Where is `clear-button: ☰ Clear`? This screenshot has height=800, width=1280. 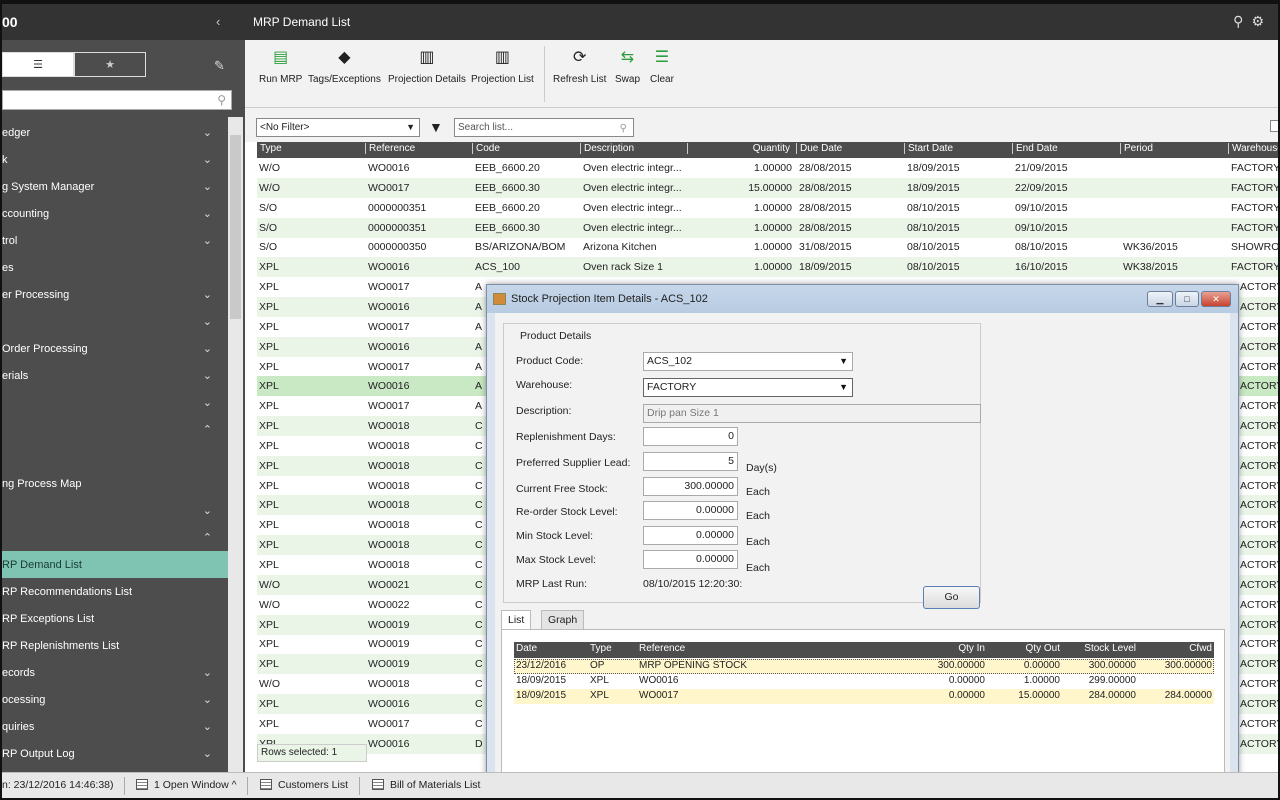 clear-button: ☰ Clear is located at coordinates (662, 65).